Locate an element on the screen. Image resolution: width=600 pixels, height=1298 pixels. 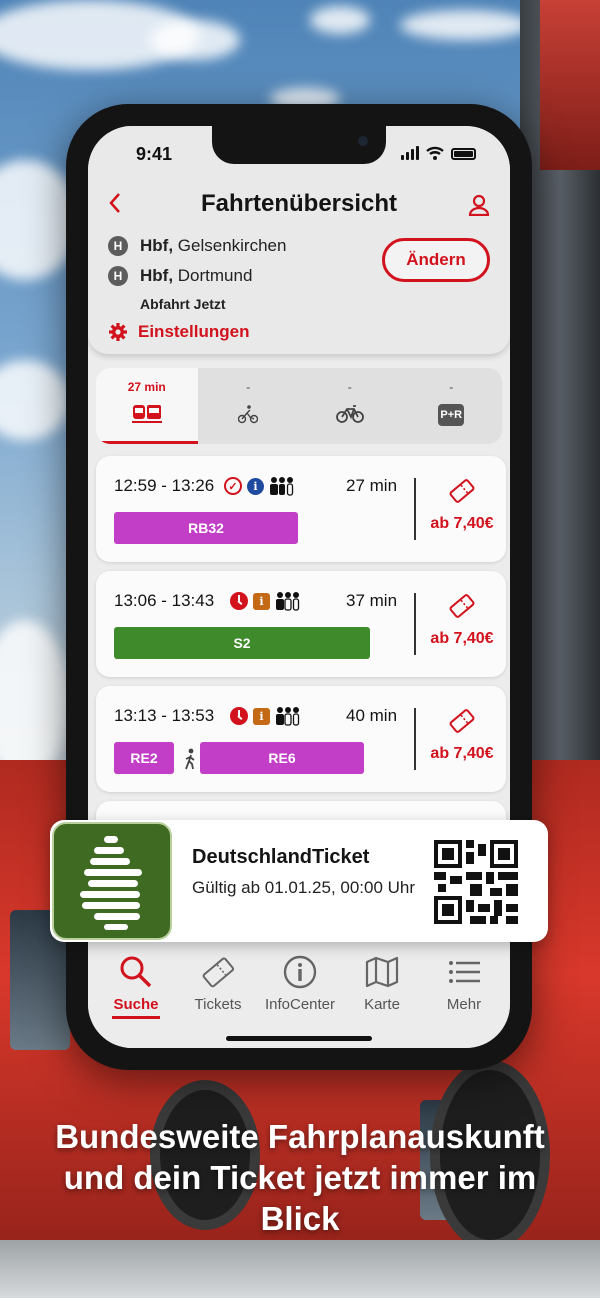
gear-icon is located at coordinates (118, 332).